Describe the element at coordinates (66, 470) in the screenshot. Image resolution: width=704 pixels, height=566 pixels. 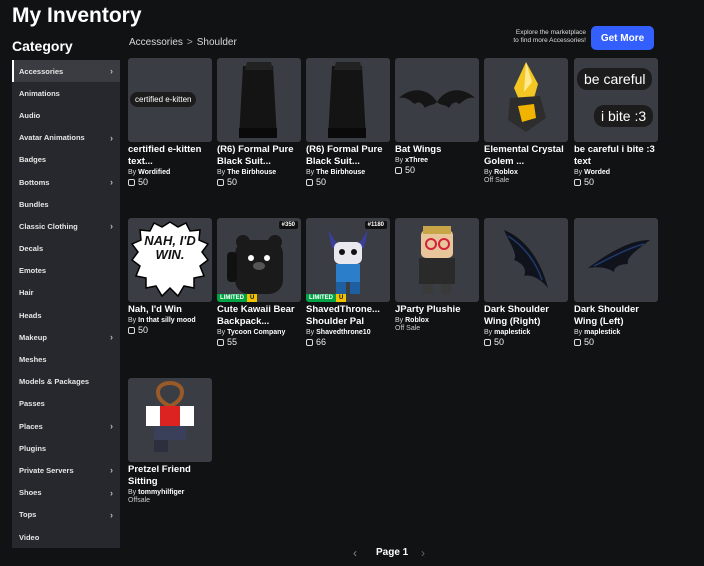
I see `sidebar-item-private-servers: Private Servers ›` at that location.